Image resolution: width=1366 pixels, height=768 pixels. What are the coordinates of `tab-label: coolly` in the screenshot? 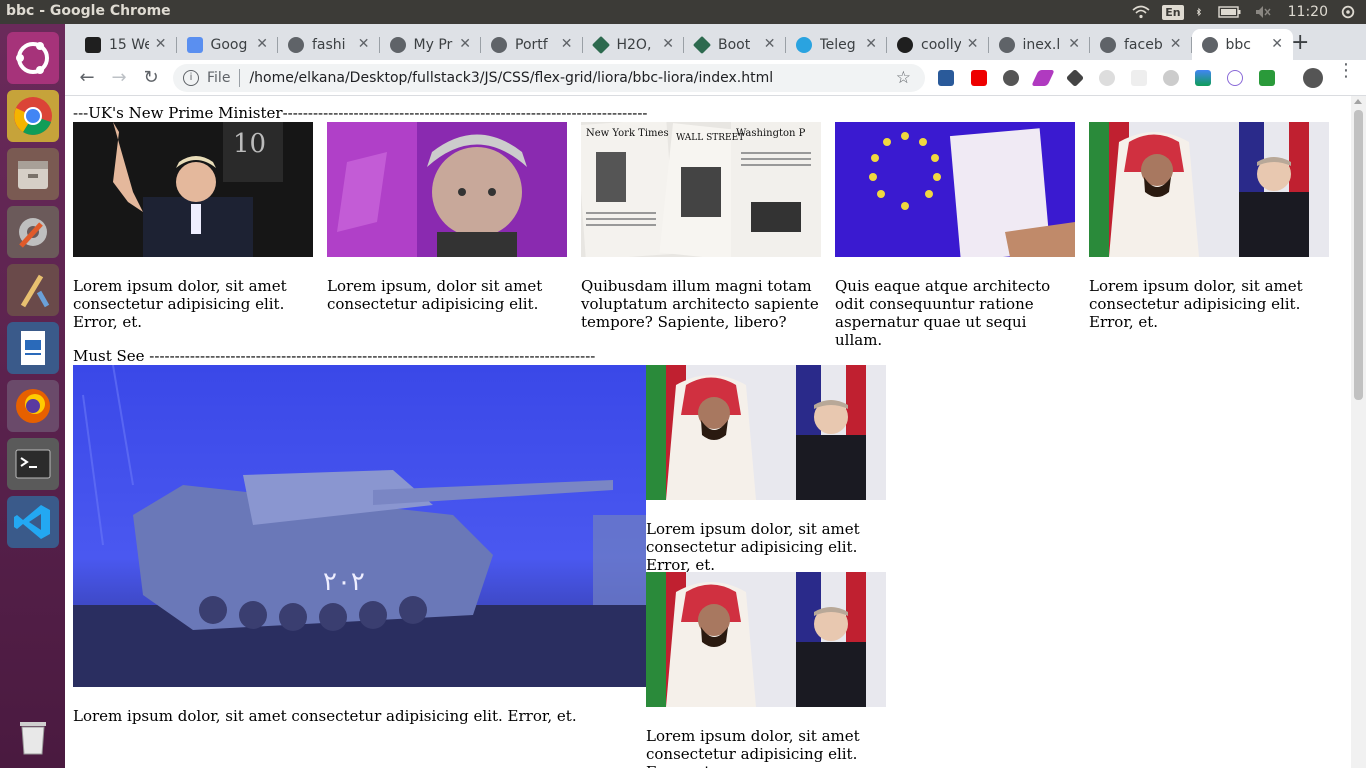 It's located at (941, 44).